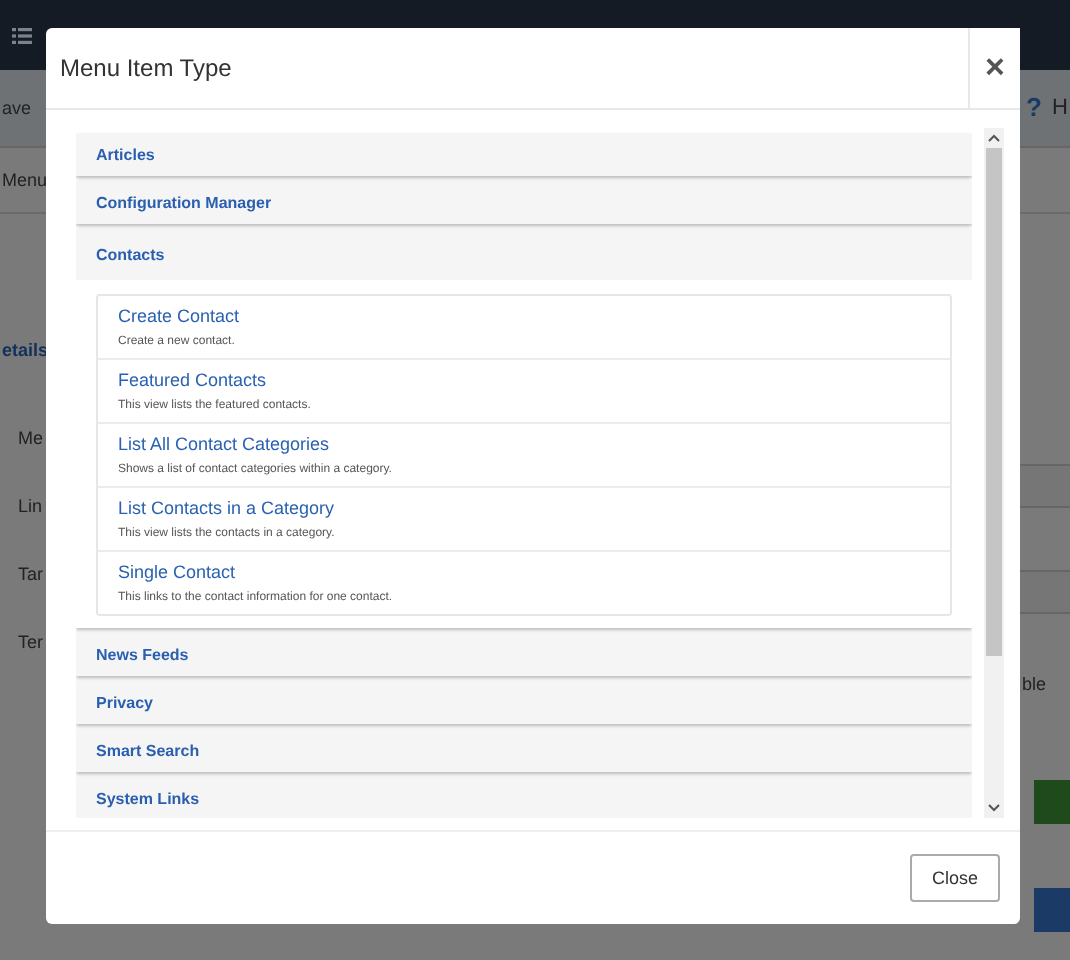 Image resolution: width=1070 pixels, height=960 pixels. What do you see at coordinates (146, 68) in the screenshot?
I see `window-title: Menu Item Type` at bounding box center [146, 68].